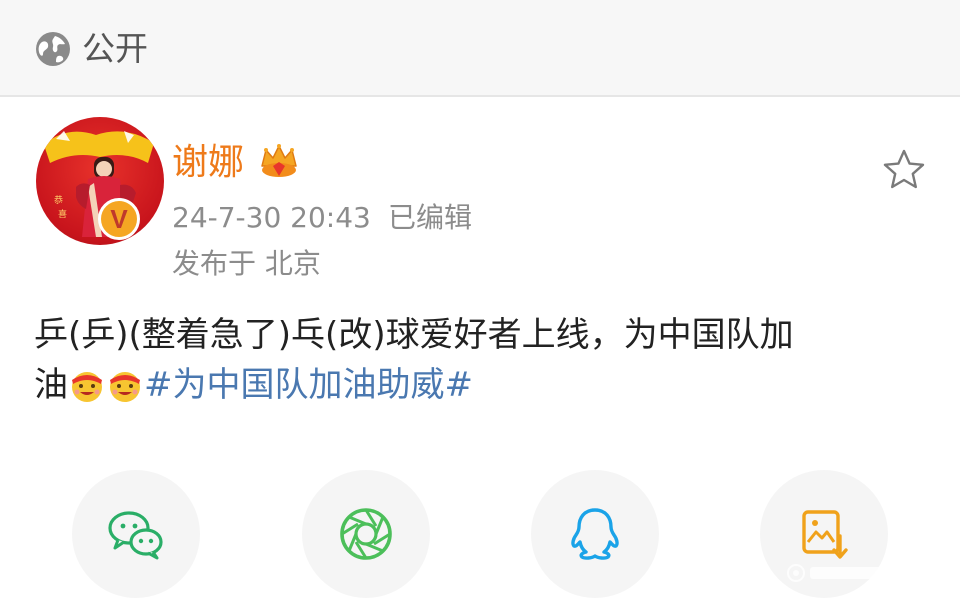 This screenshot has height=598, width=960. Describe the element at coordinates (279, 160) in the screenshot. I see `crown-icon` at that location.